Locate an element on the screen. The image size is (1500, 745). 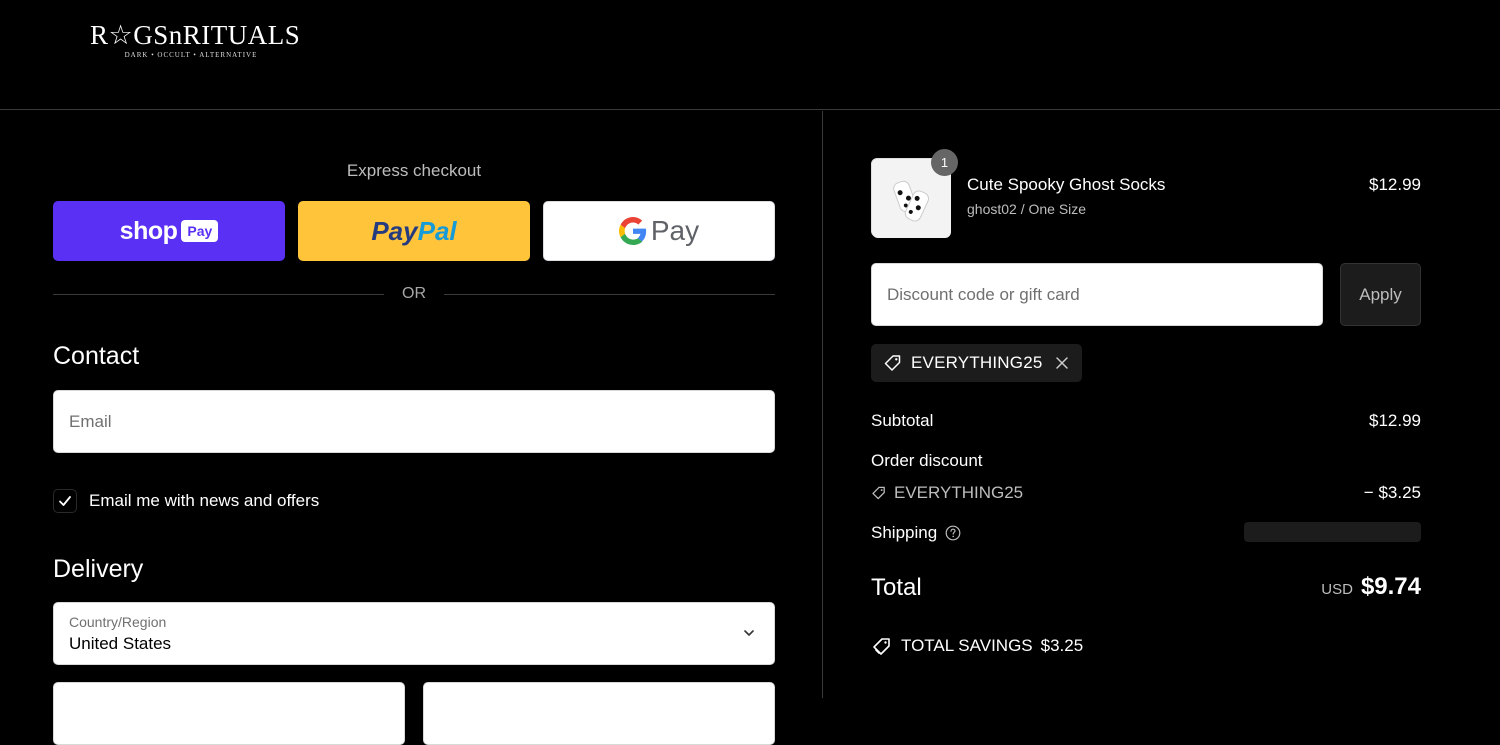
newsletter-label: Email me with news and offers is located at coordinates (204, 500).